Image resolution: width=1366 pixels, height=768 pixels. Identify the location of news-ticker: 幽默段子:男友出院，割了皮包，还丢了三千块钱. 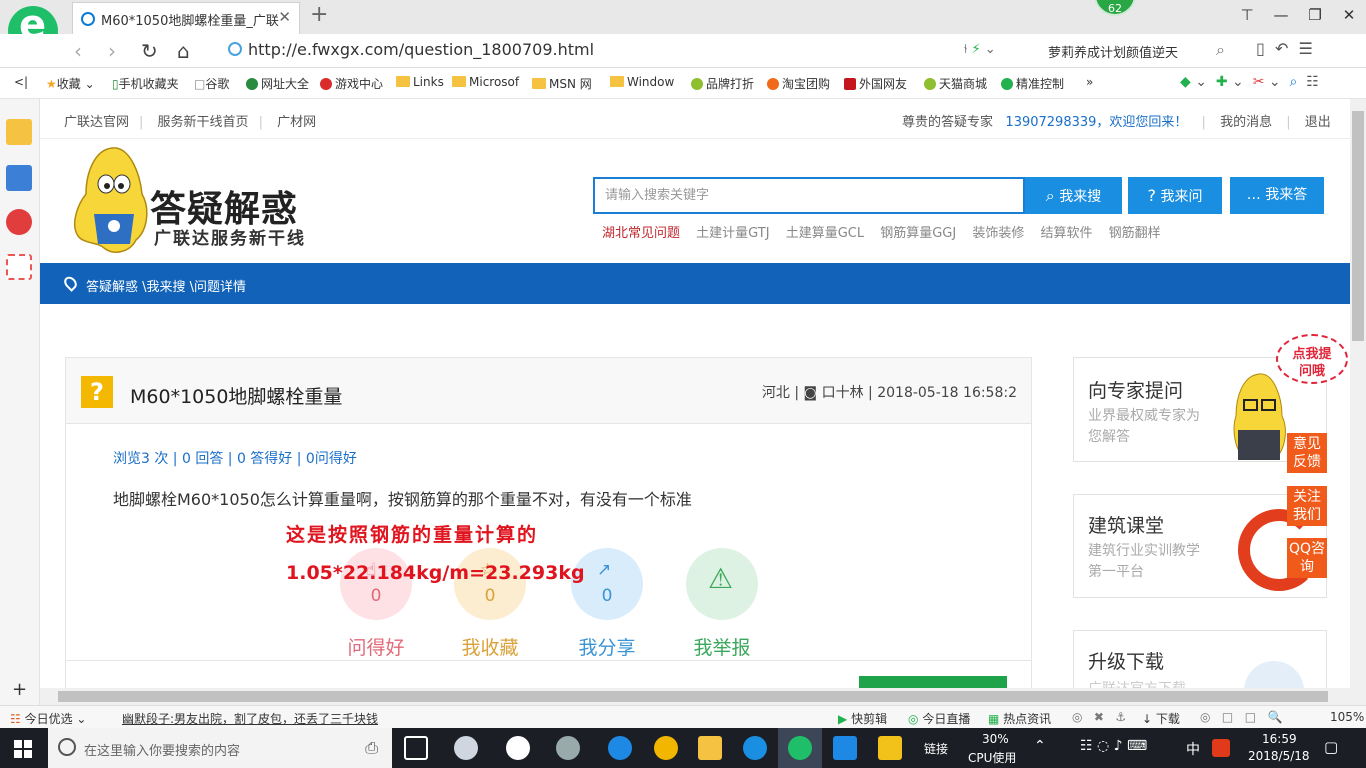
(250, 718).